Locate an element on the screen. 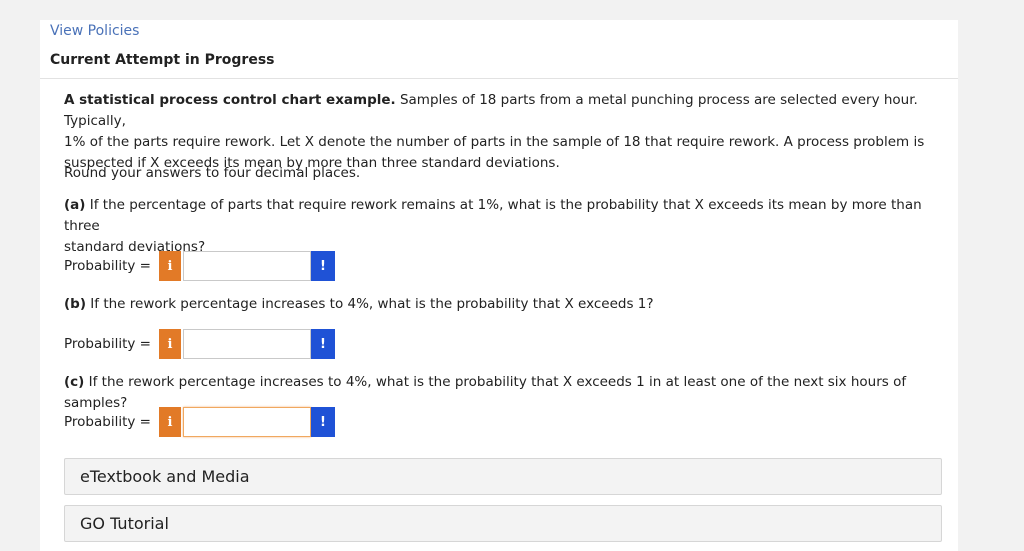 This screenshot has height=551, width=1024. answer-row-b: Probability = i ! is located at coordinates (199, 344).